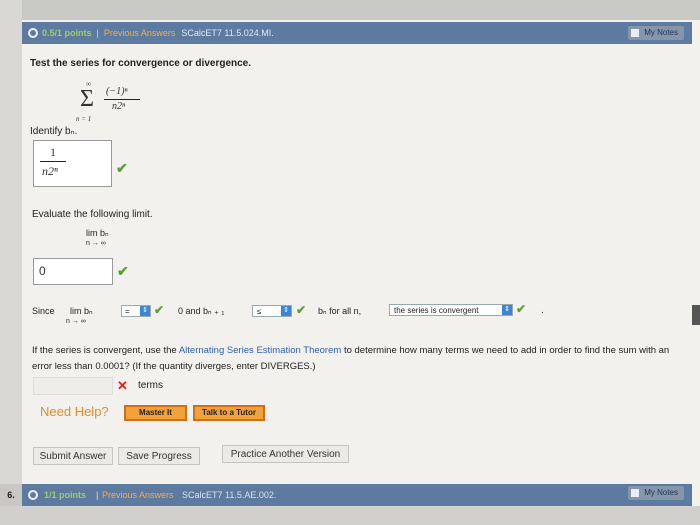 The height and width of the screenshot is (525, 700). What do you see at coordinates (50, 171) in the screenshot?
I see `bn-denominator: n2ⁿ` at bounding box center [50, 171].